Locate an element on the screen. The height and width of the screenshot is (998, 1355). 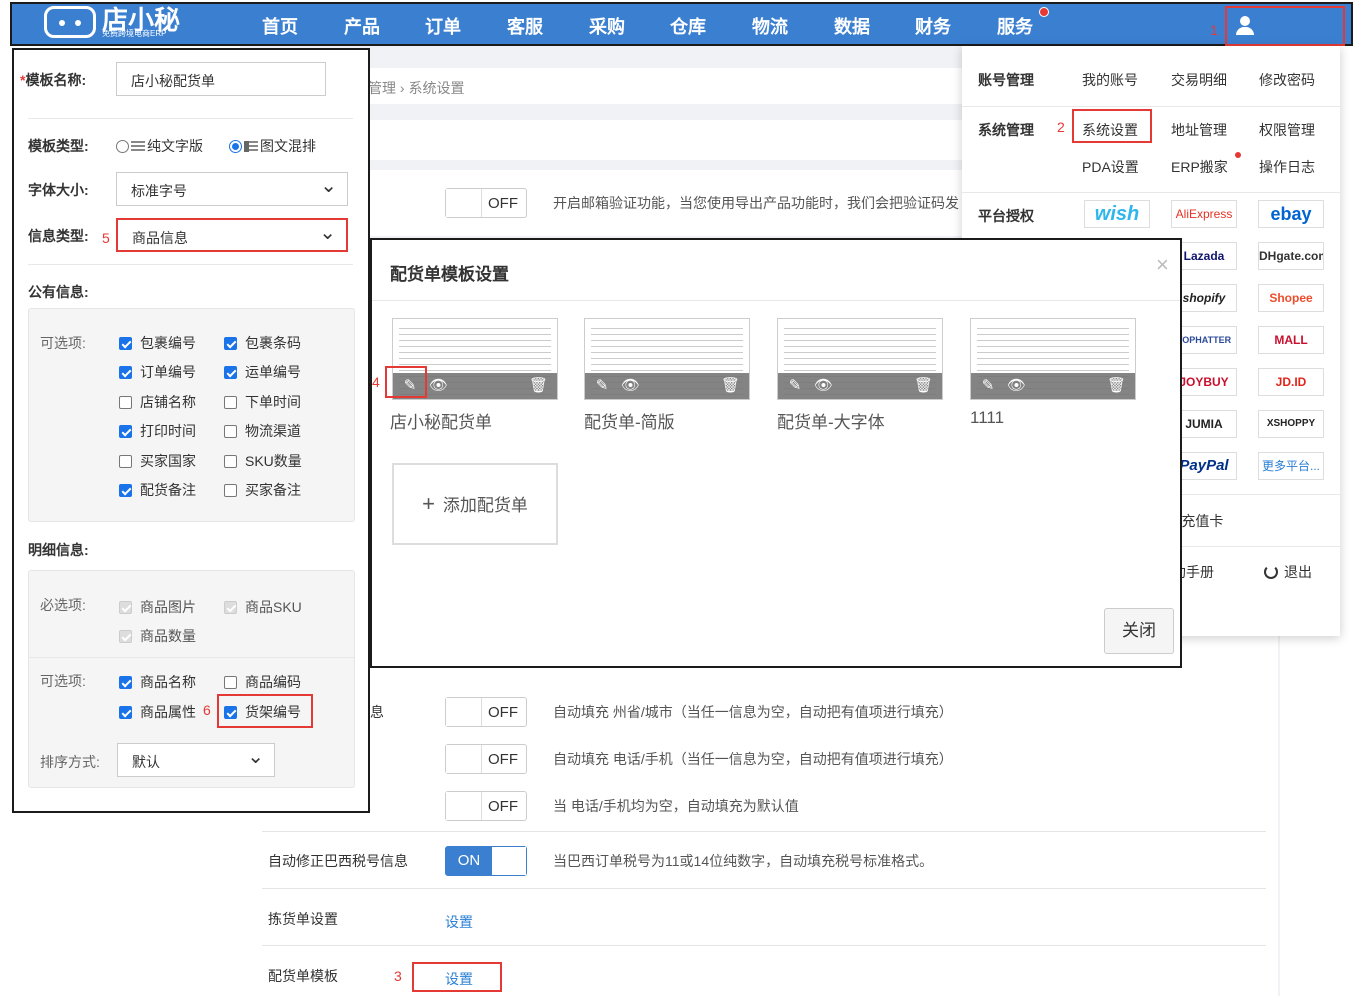
checkbox-sku-quantity: SKU数量 is located at coordinates (263, 461).